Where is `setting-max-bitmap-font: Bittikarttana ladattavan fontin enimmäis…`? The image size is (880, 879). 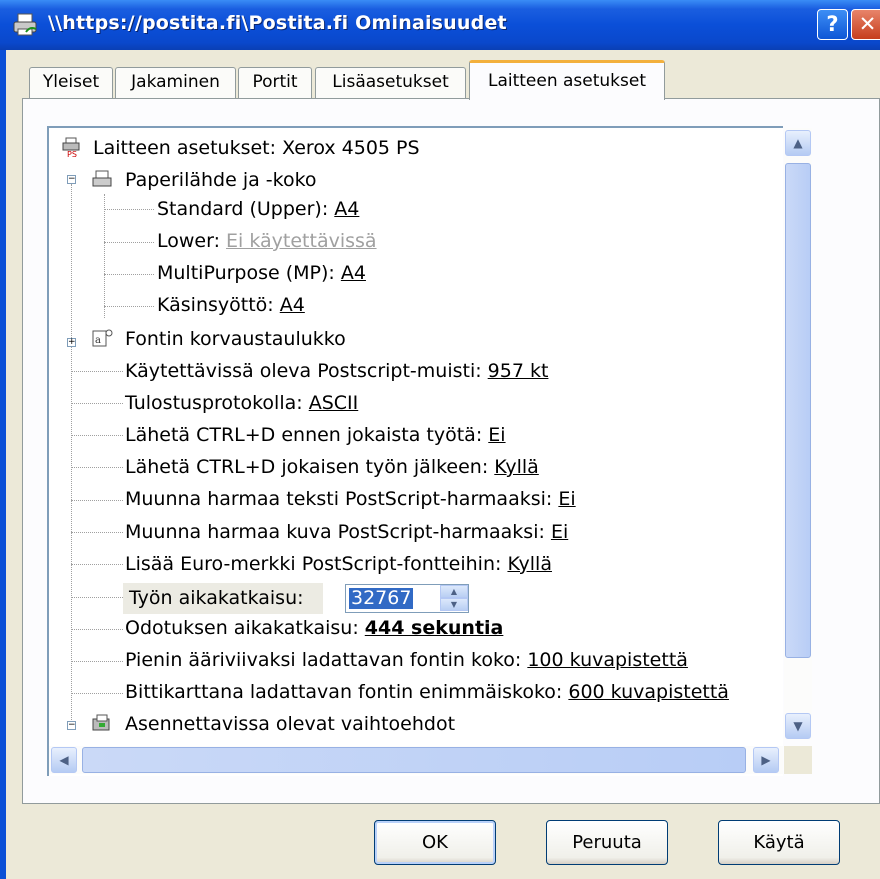
setting-max-bitmap-font: Bittikarttana ladattavan fontin enimmäis… is located at coordinates (427, 692).